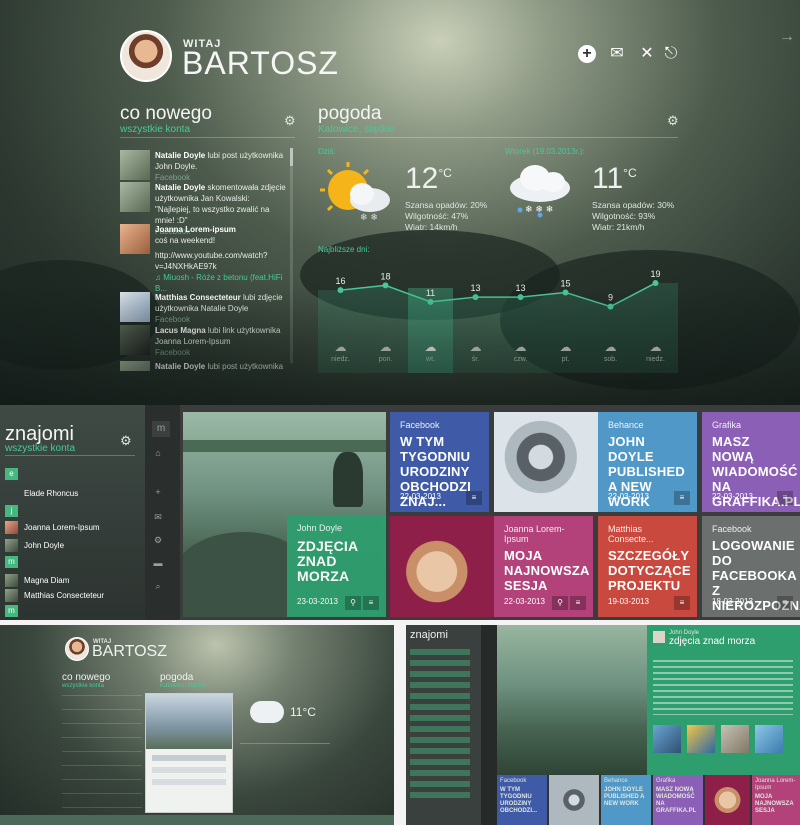 This screenshot has height=825, width=800. I want to click on tile-date: 18-03-2013, so click(732, 601).